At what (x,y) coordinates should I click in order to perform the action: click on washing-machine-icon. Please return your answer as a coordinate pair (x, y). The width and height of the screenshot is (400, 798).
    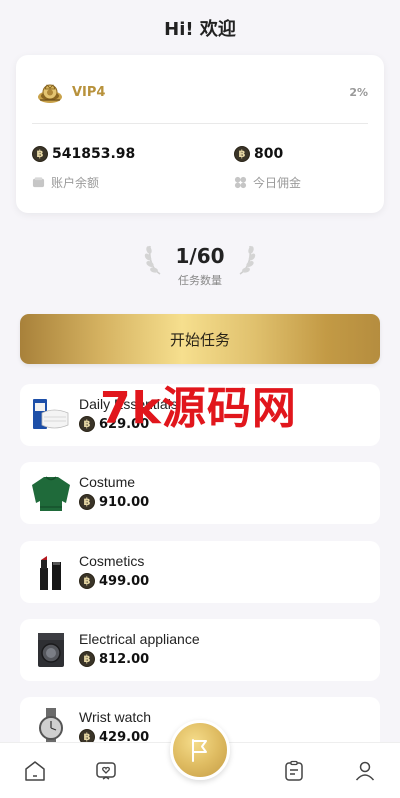
    Looking at the image, I should click on (51, 650).